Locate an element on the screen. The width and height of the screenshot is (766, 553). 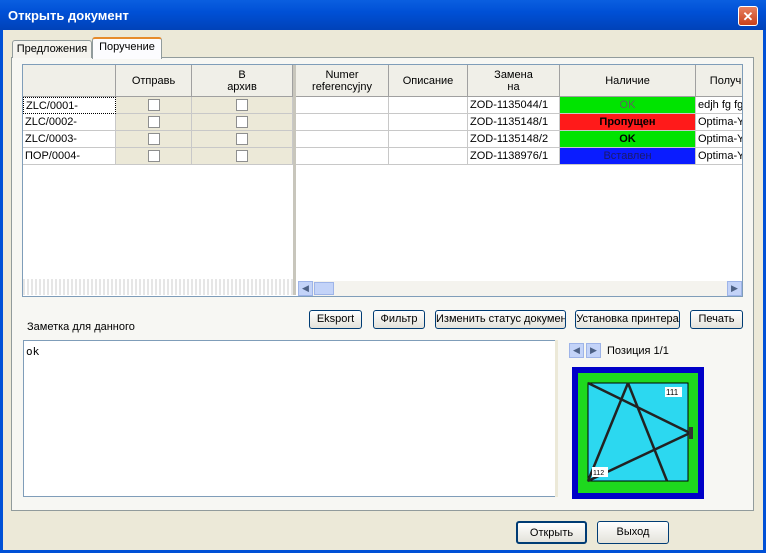
replace-cell: ZOD-1135148/2 is located at coordinates (514, 139).